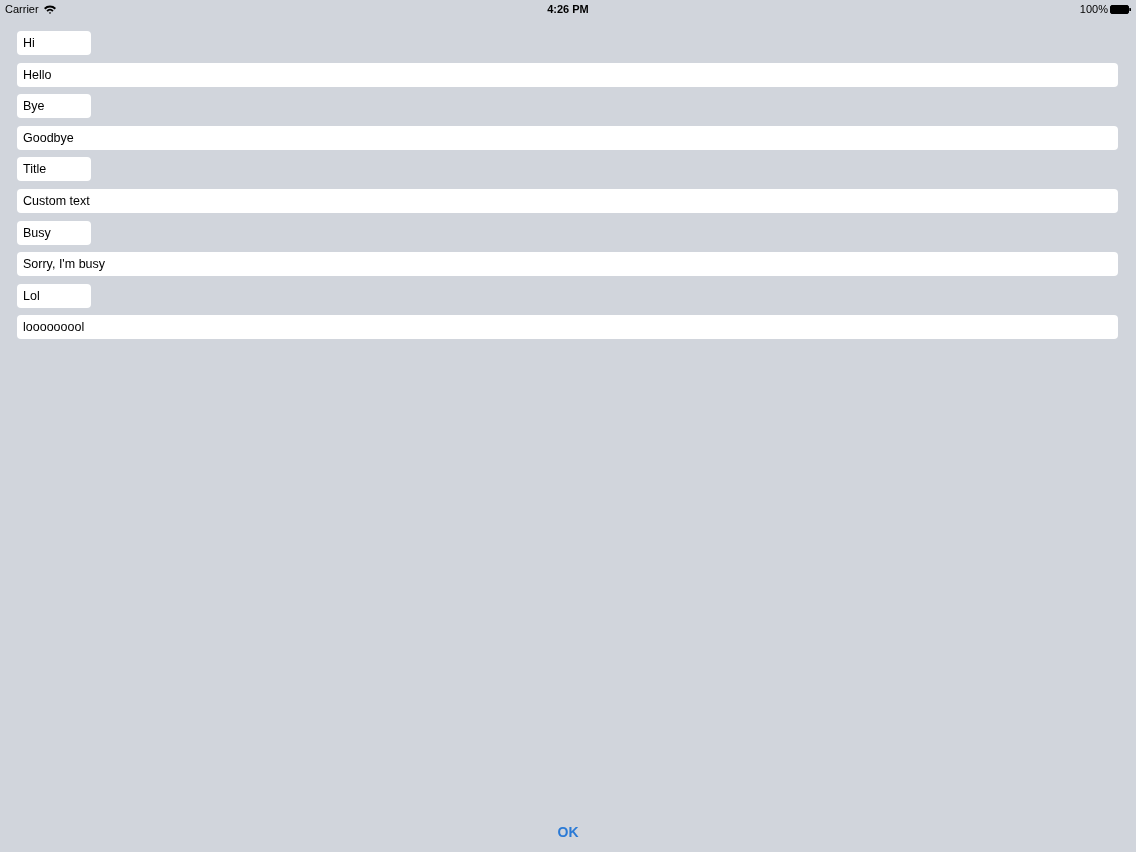  Describe the element at coordinates (568, 9) in the screenshot. I see `status-time: 4:26 PM` at that location.